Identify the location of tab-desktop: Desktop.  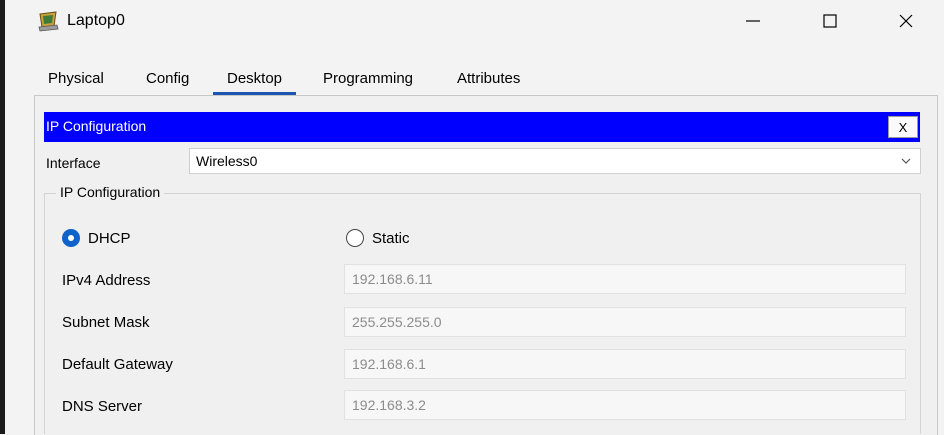
(254, 82).